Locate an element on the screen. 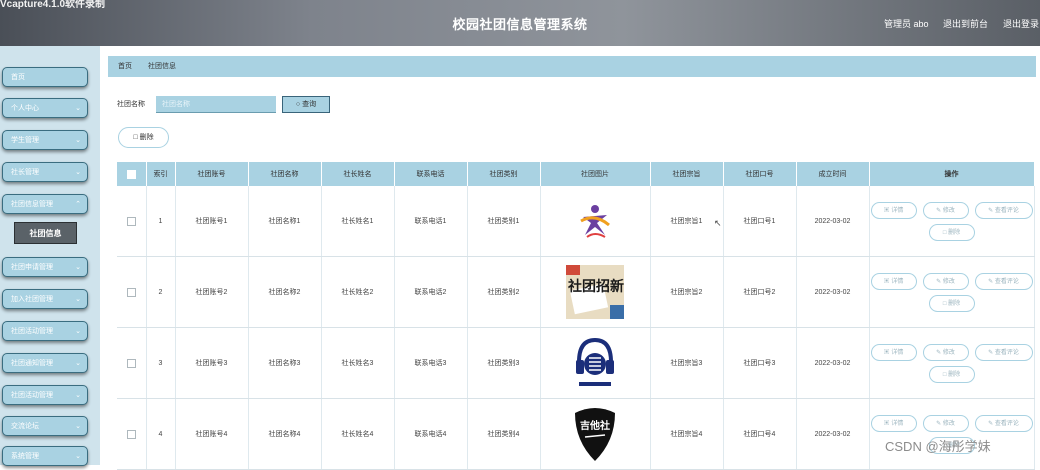 The image size is (1040, 470). cell-index: 4 is located at coordinates (161, 434).